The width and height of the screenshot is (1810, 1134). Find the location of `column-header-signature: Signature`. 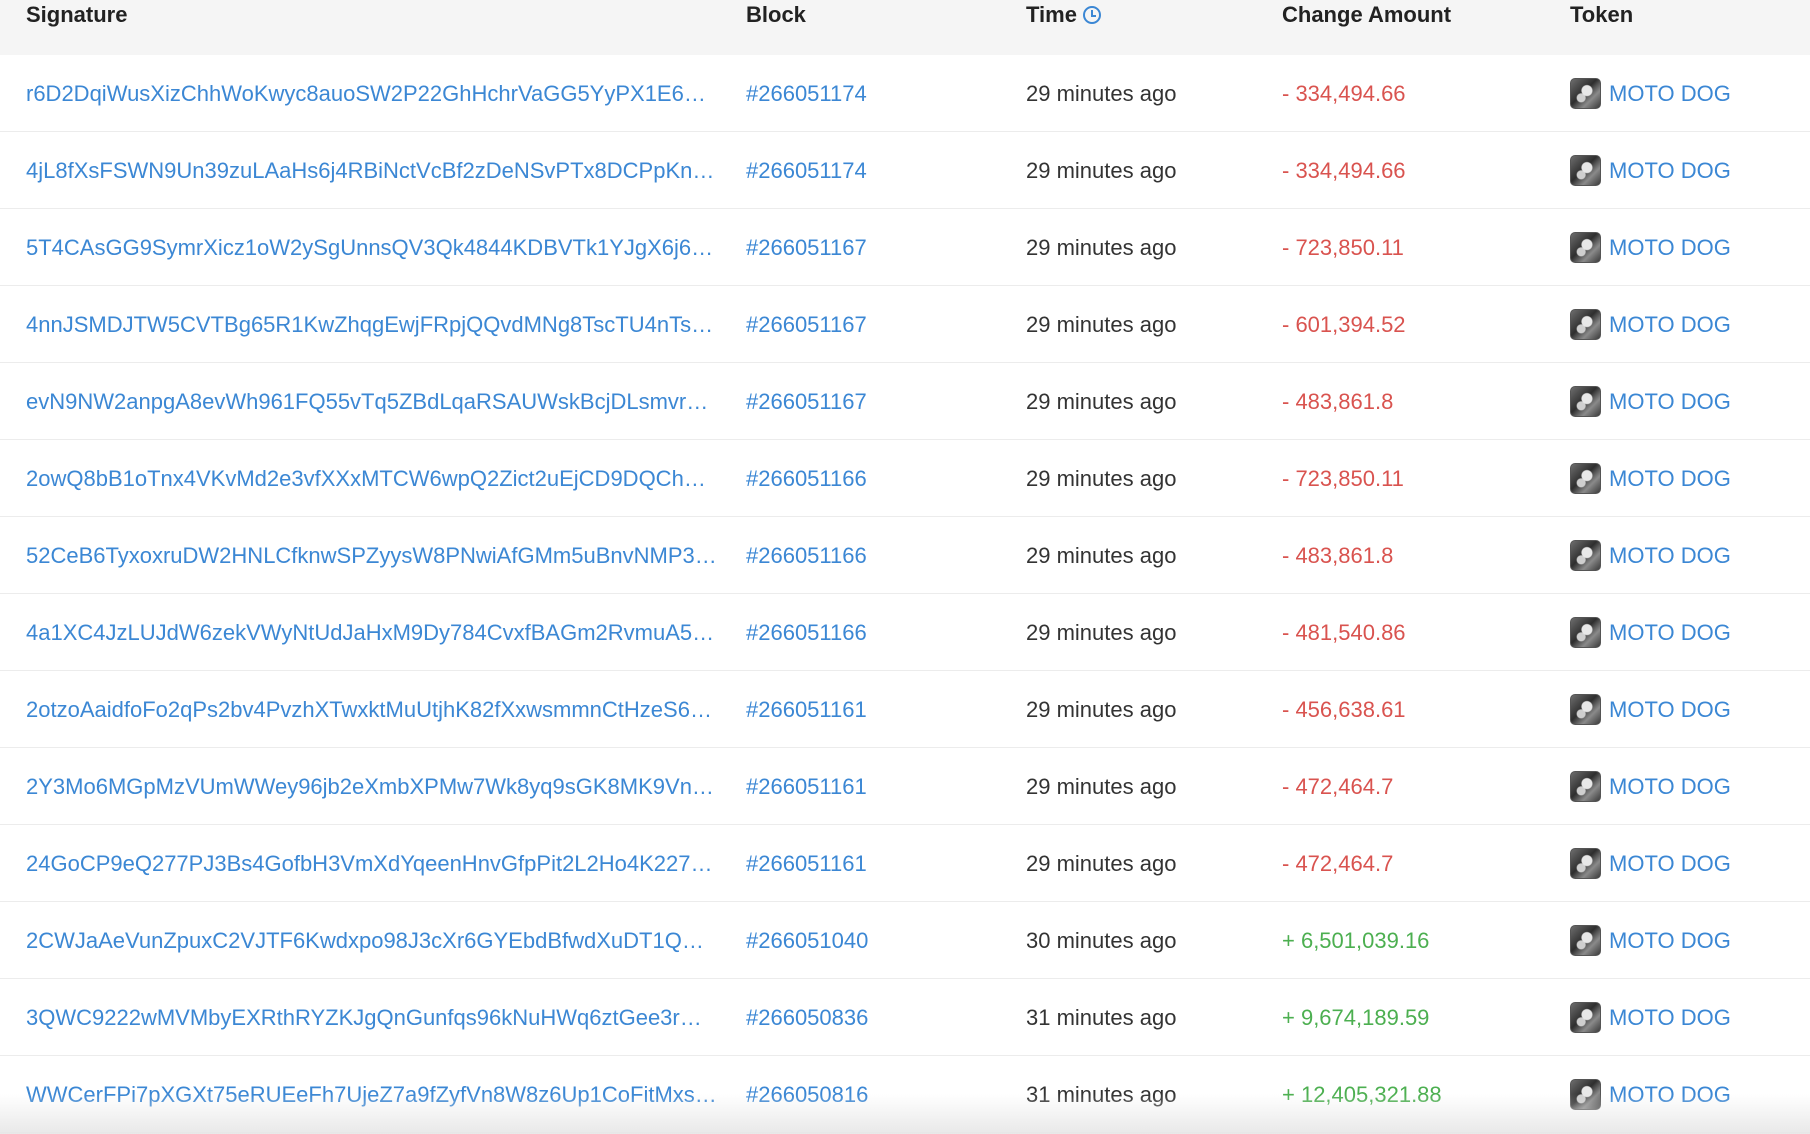

column-header-signature: Signature is located at coordinates (77, 14).